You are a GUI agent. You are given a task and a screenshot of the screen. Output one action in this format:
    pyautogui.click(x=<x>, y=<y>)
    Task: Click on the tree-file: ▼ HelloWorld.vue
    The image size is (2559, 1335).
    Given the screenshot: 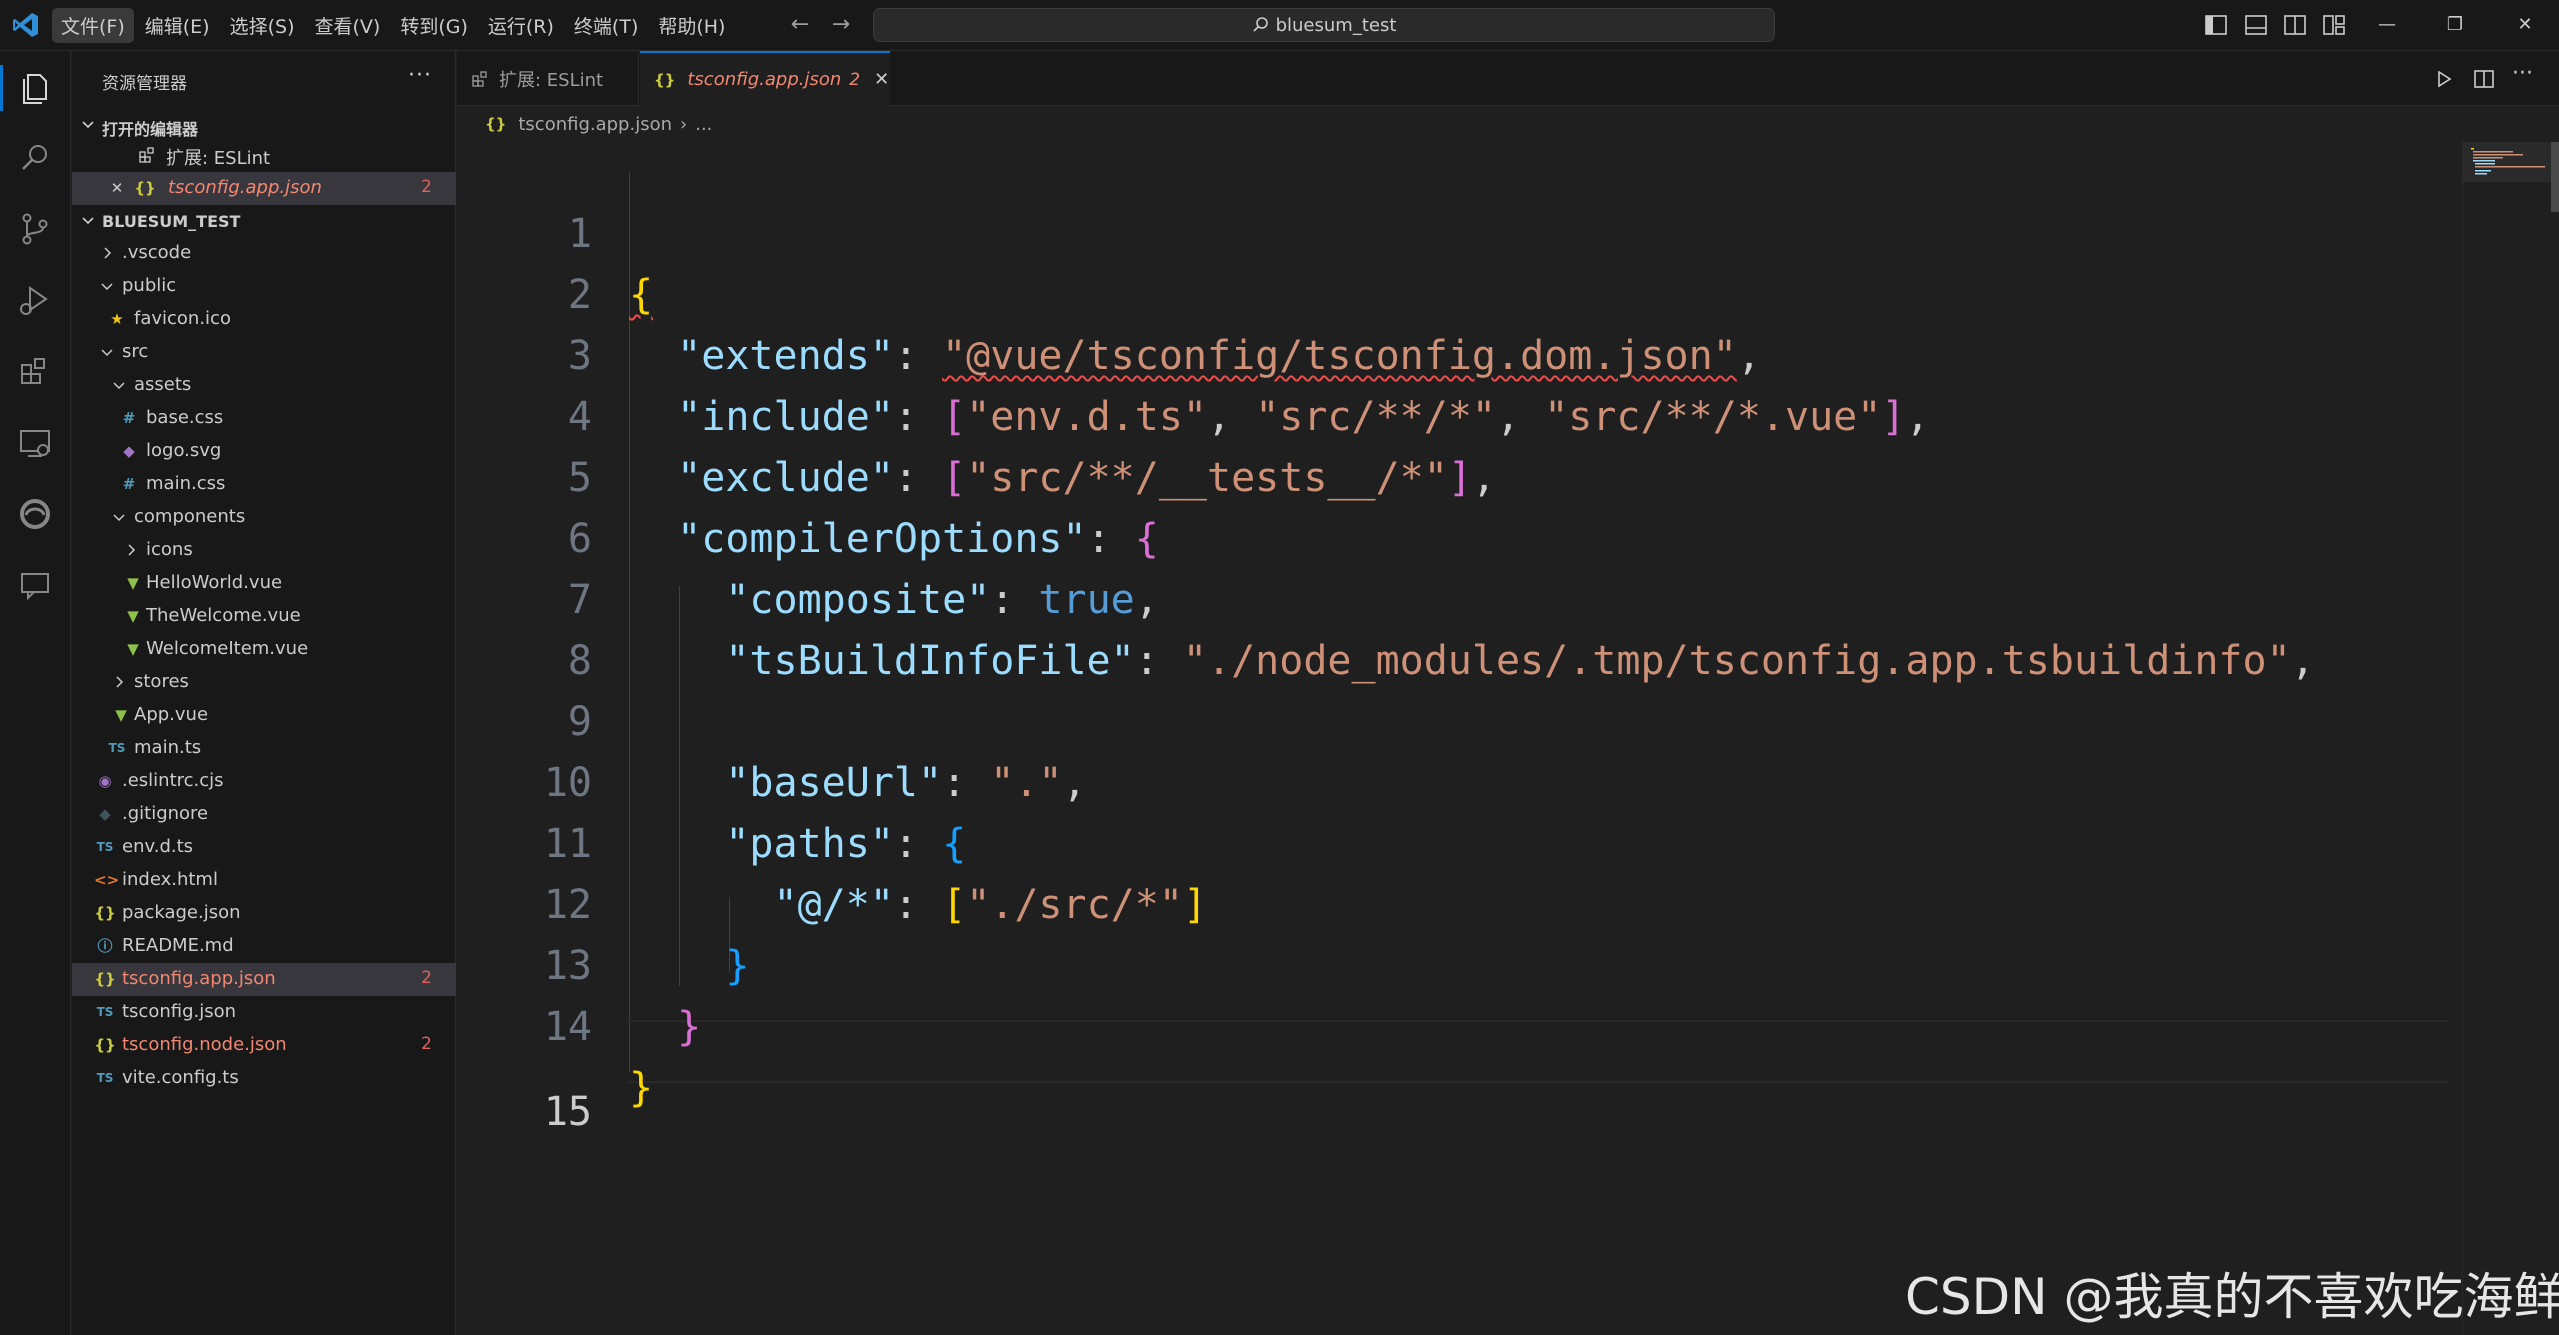 What is the action you would take?
    pyautogui.click(x=264, y=583)
    